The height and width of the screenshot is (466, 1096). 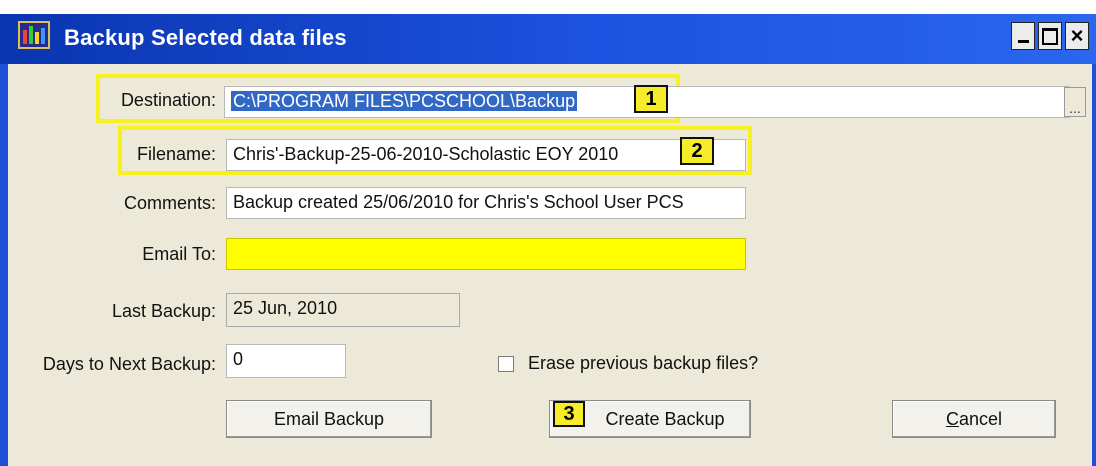 What do you see at coordinates (129, 364) in the screenshot?
I see `days-to-next-backup-label: Days to Next Backup:` at bounding box center [129, 364].